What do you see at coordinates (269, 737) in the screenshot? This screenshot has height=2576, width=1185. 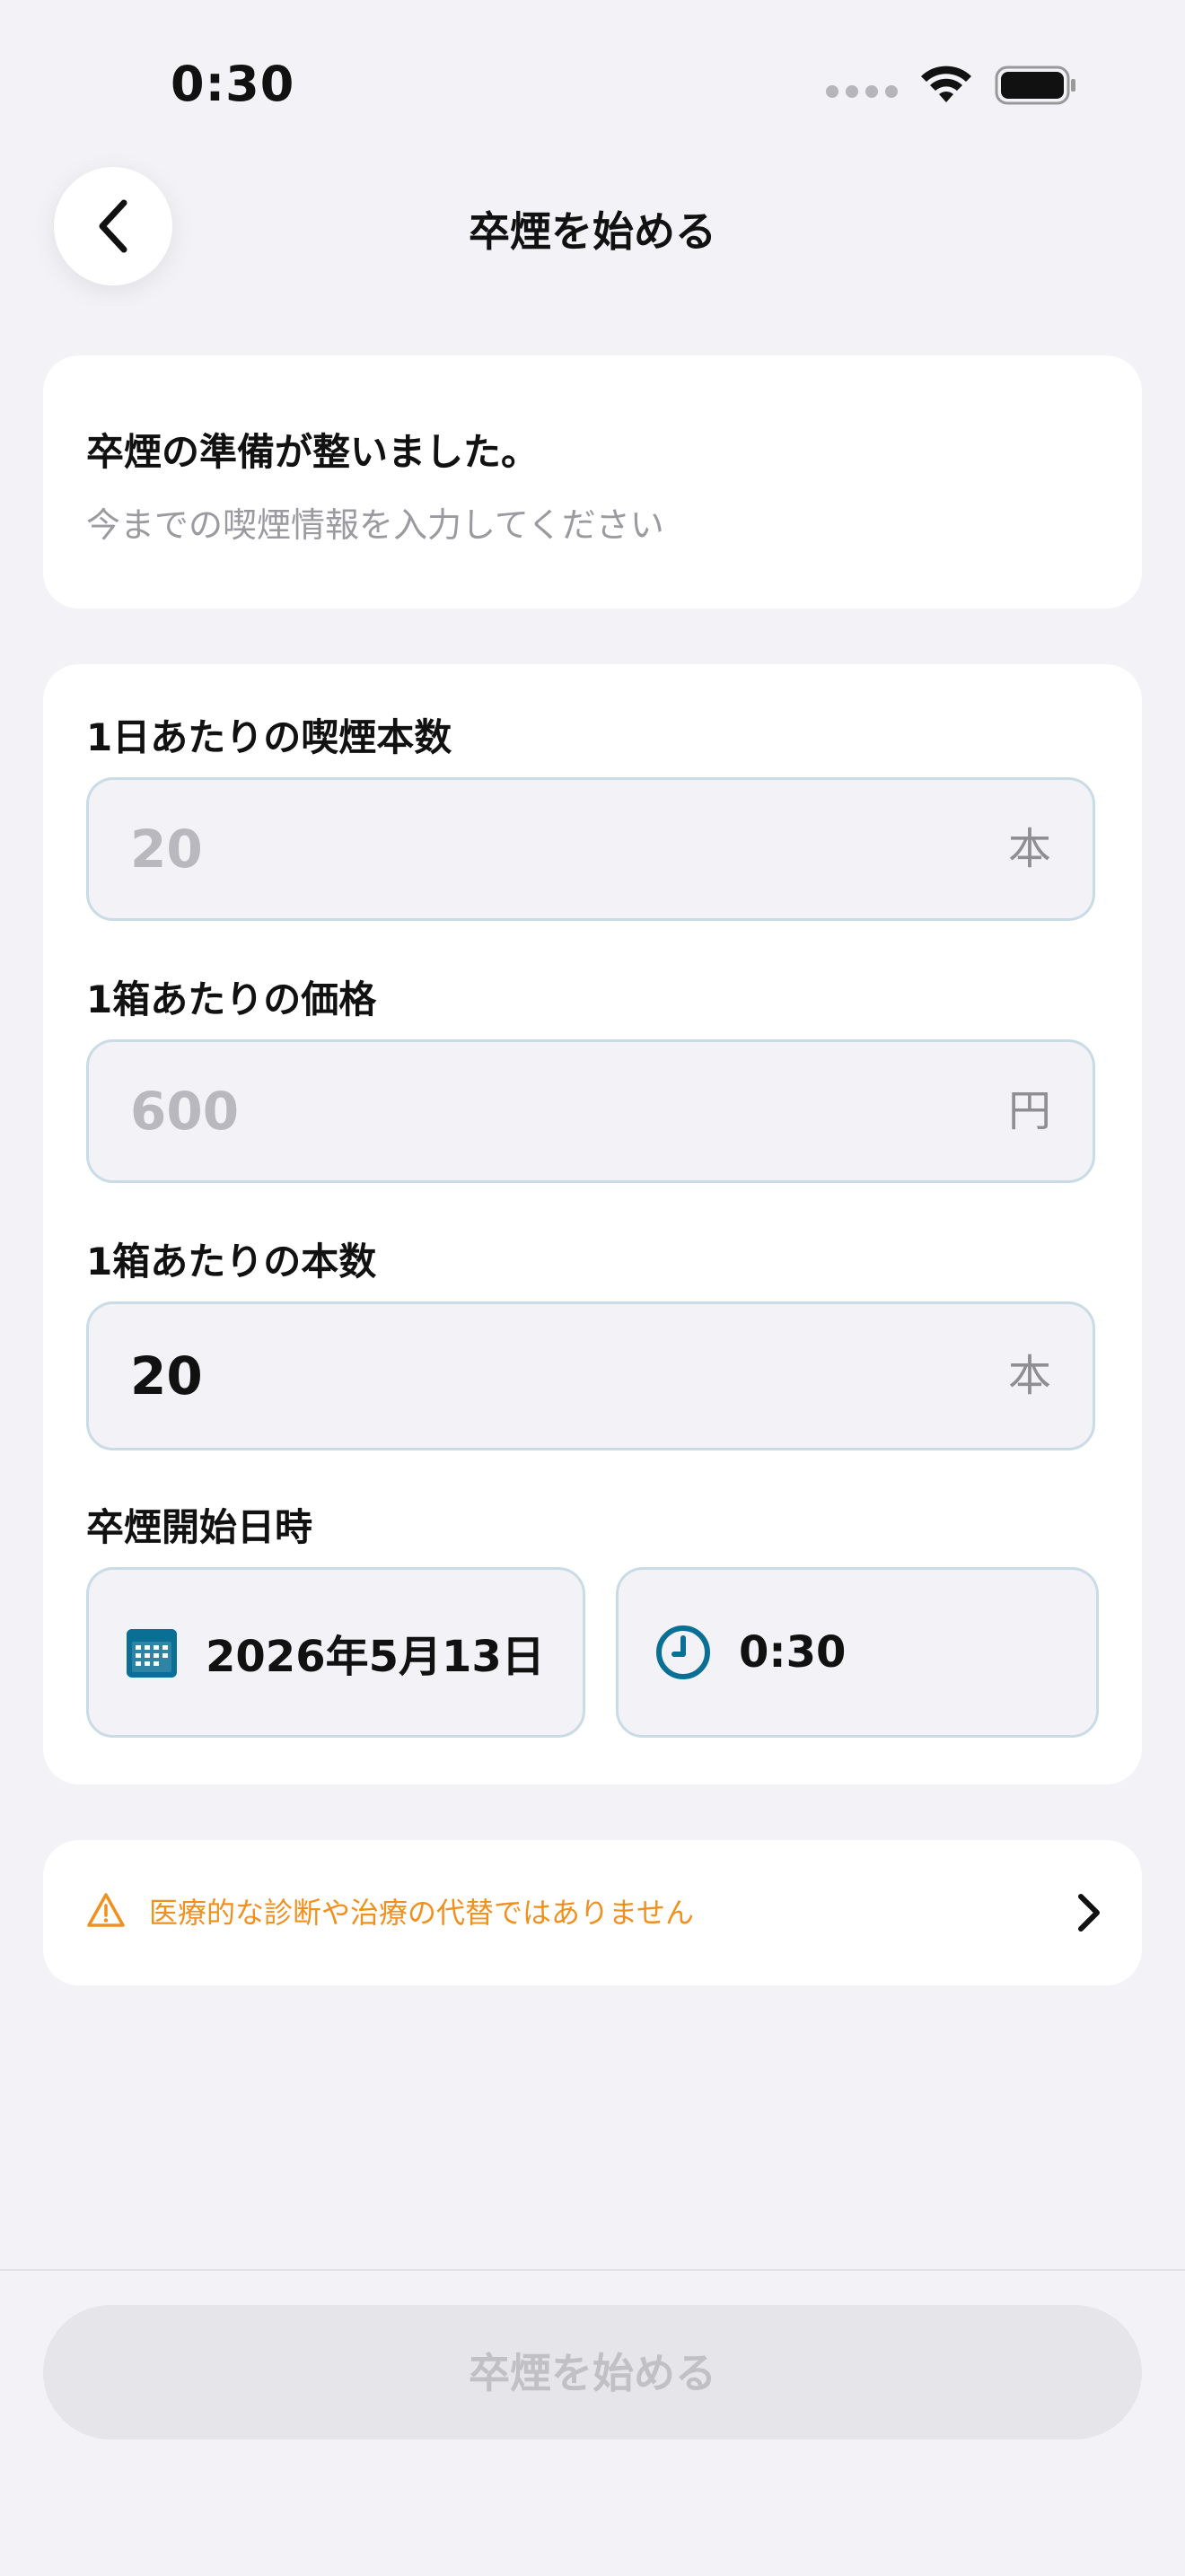 I see `daily-count-label: 1日あたりの喫煙本数` at bounding box center [269, 737].